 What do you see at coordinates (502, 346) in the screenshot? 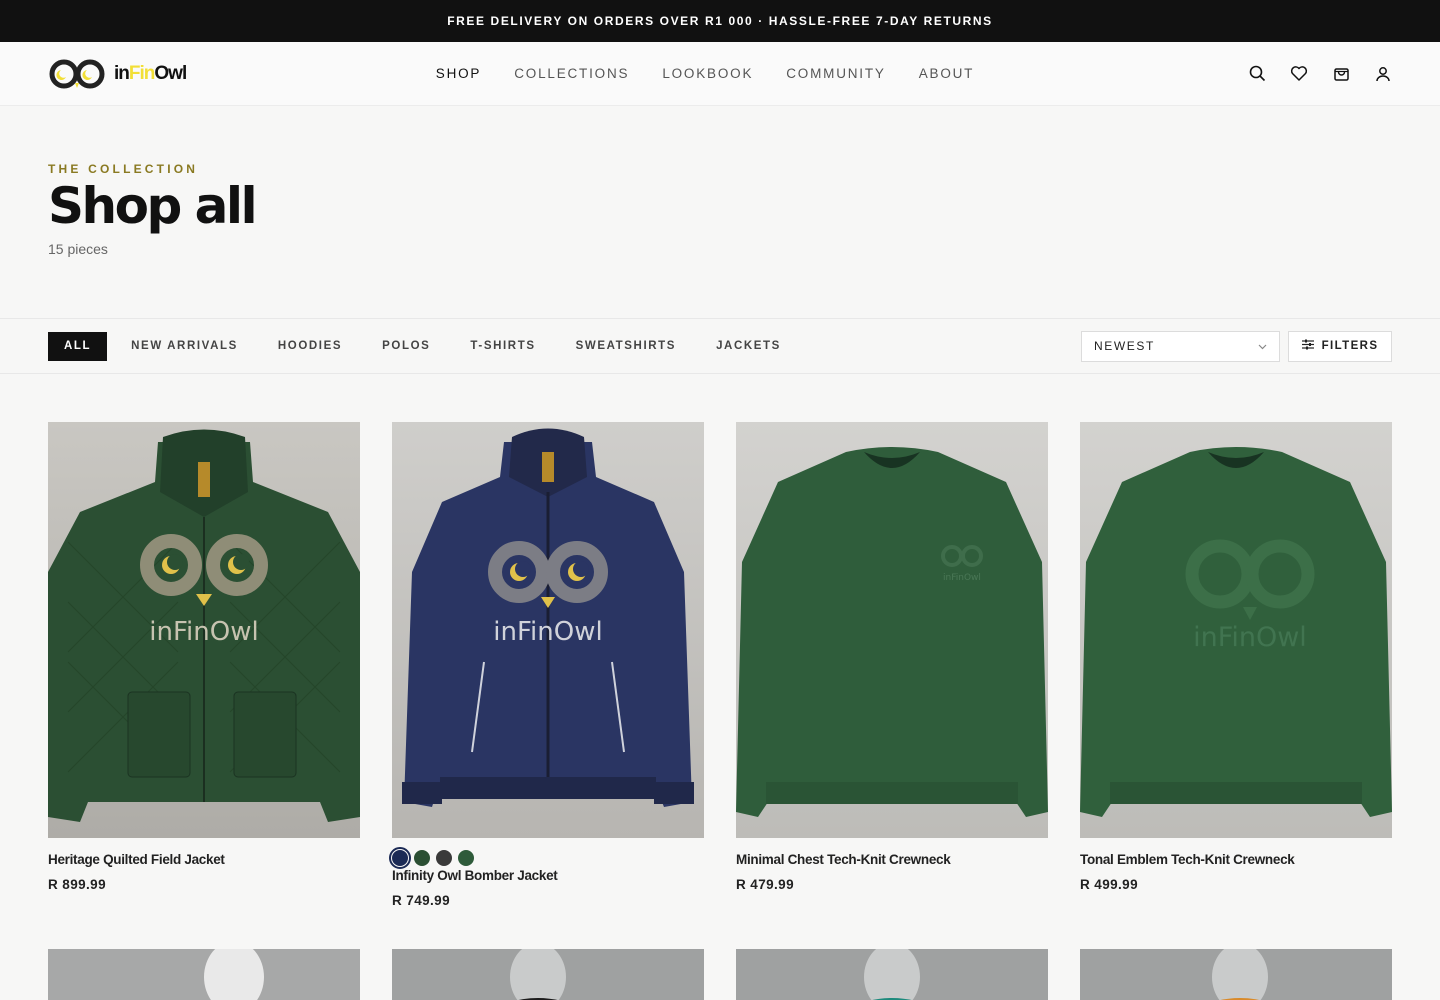
I see `tab-t-shirts: T-SHIRTS` at bounding box center [502, 346].